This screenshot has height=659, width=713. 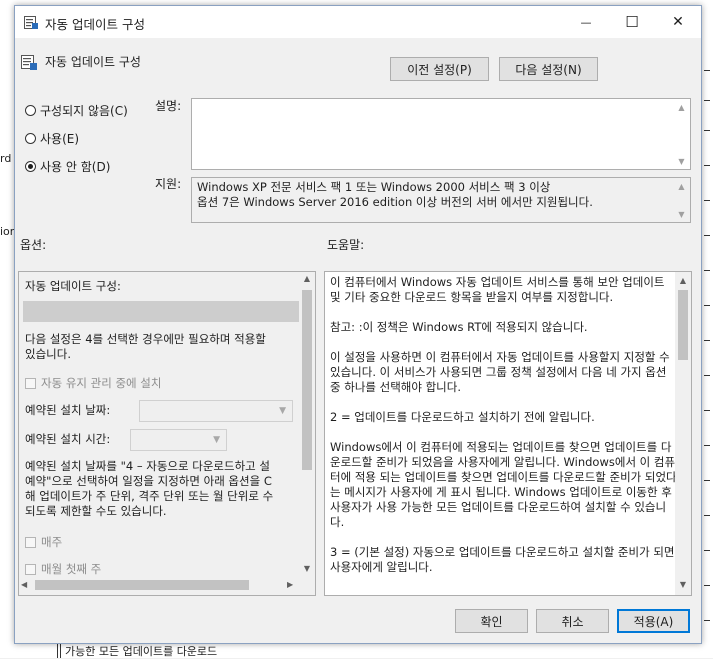 What do you see at coordinates (548, 69) in the screenshot?
I see `next-setting-button: 다음 설정(N)` at bounding box center [548, 69].